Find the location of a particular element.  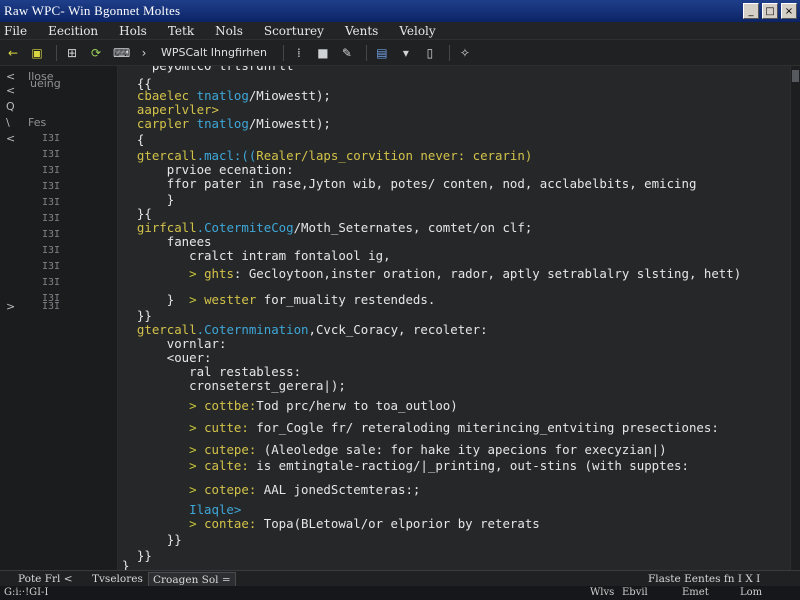

menu-edition: Eecition is located at coordinates (73, 31).